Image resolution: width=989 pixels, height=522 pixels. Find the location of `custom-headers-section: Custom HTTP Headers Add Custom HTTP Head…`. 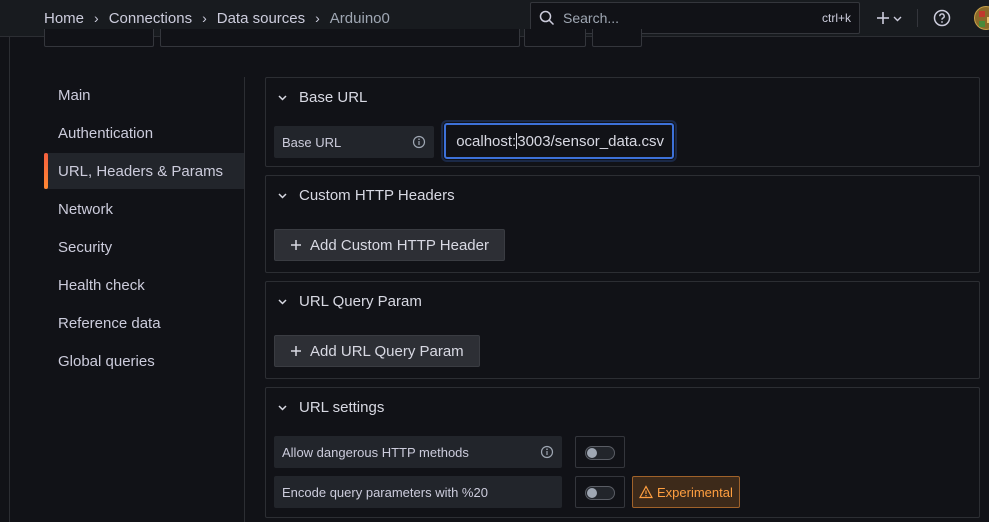

custom-headers-section: Custom HTTP Headers Add Custom HTTP Head… is located at coordinates (622, 224).